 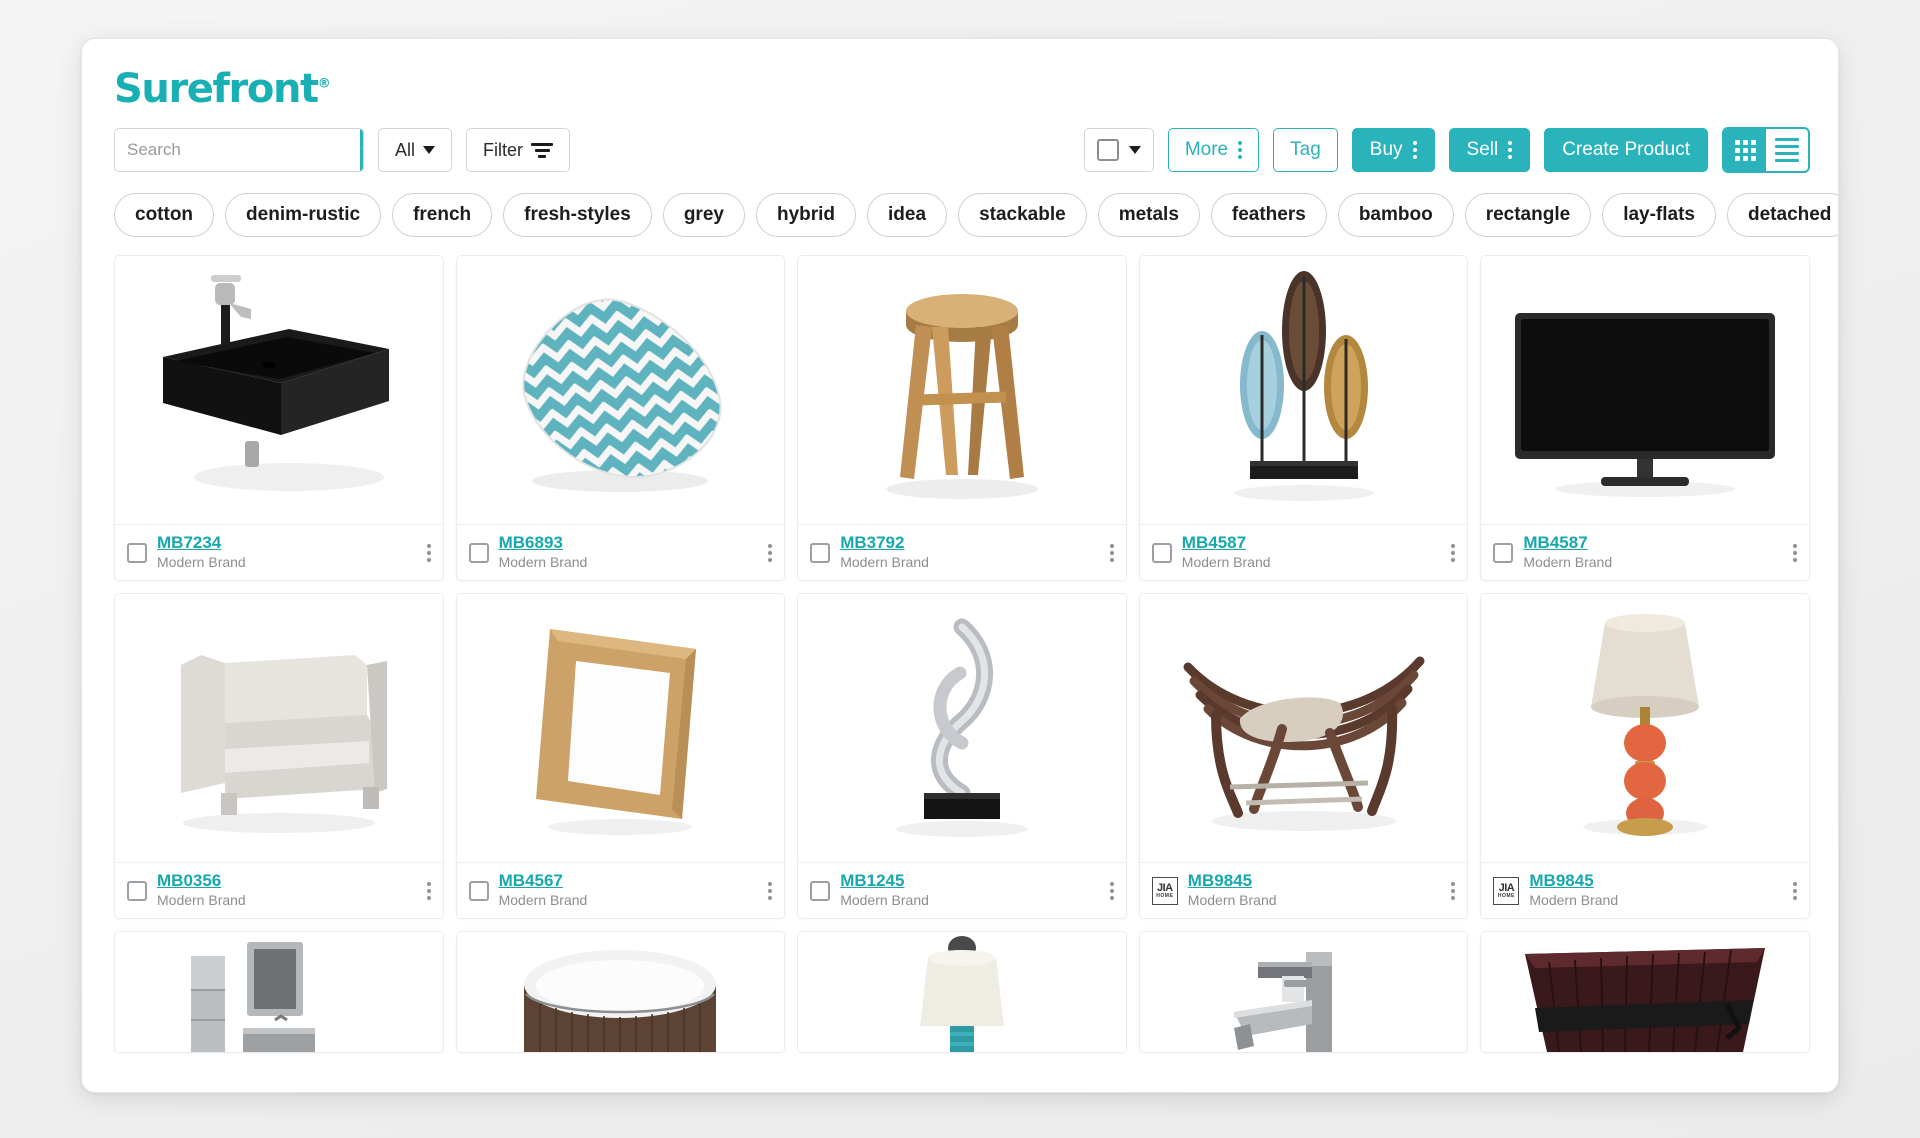 I want to click on tag-chip: fresh-styles, so click(x=577, y=215).